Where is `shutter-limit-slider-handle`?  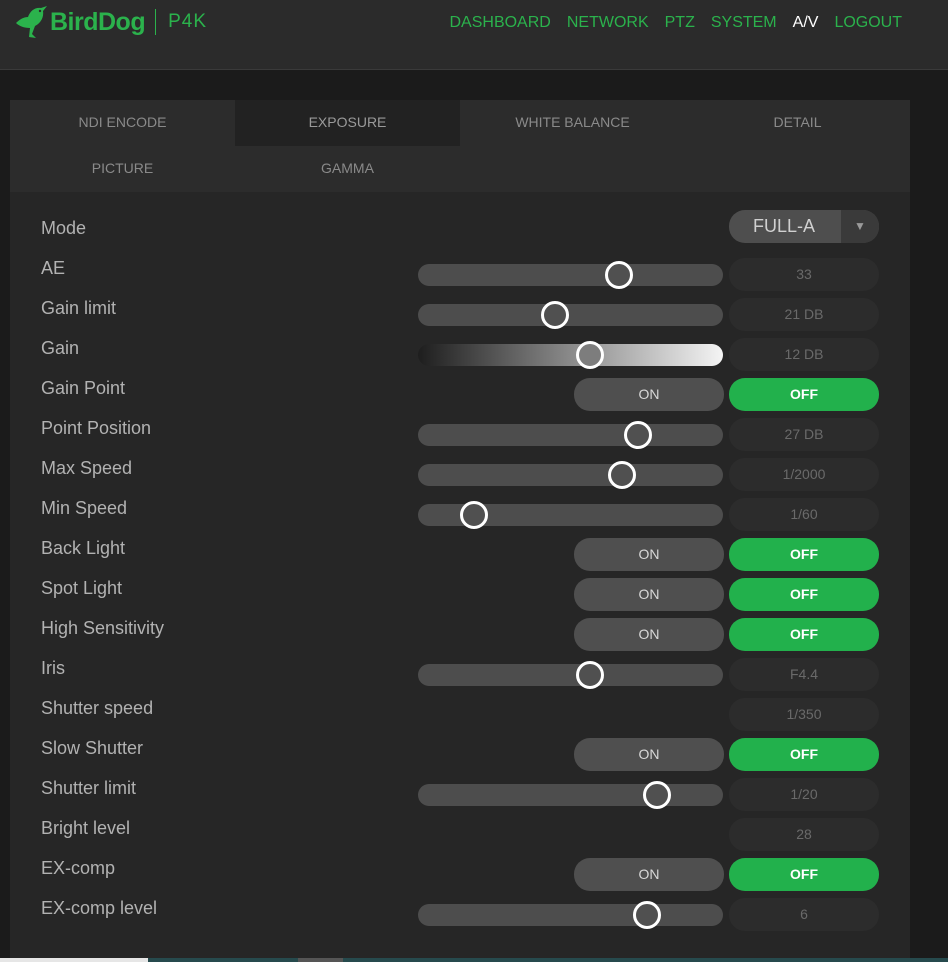
shutter-limit-slider-handle is located at coordinates (657, 795).